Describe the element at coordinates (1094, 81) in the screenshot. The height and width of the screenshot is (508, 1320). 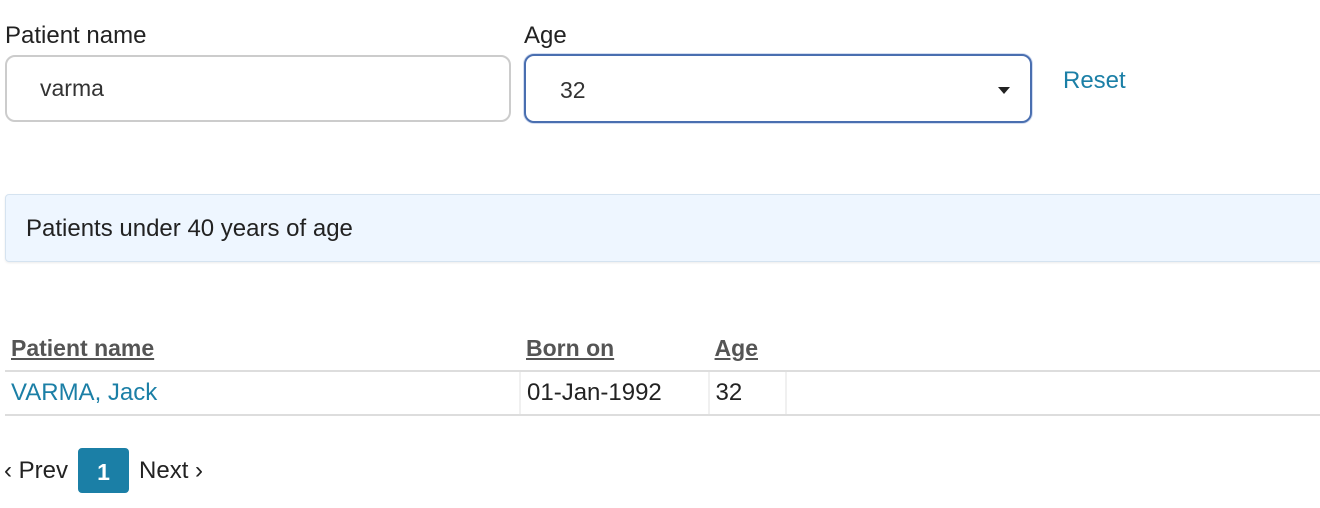
I see `reset-link: Reset` at that location.